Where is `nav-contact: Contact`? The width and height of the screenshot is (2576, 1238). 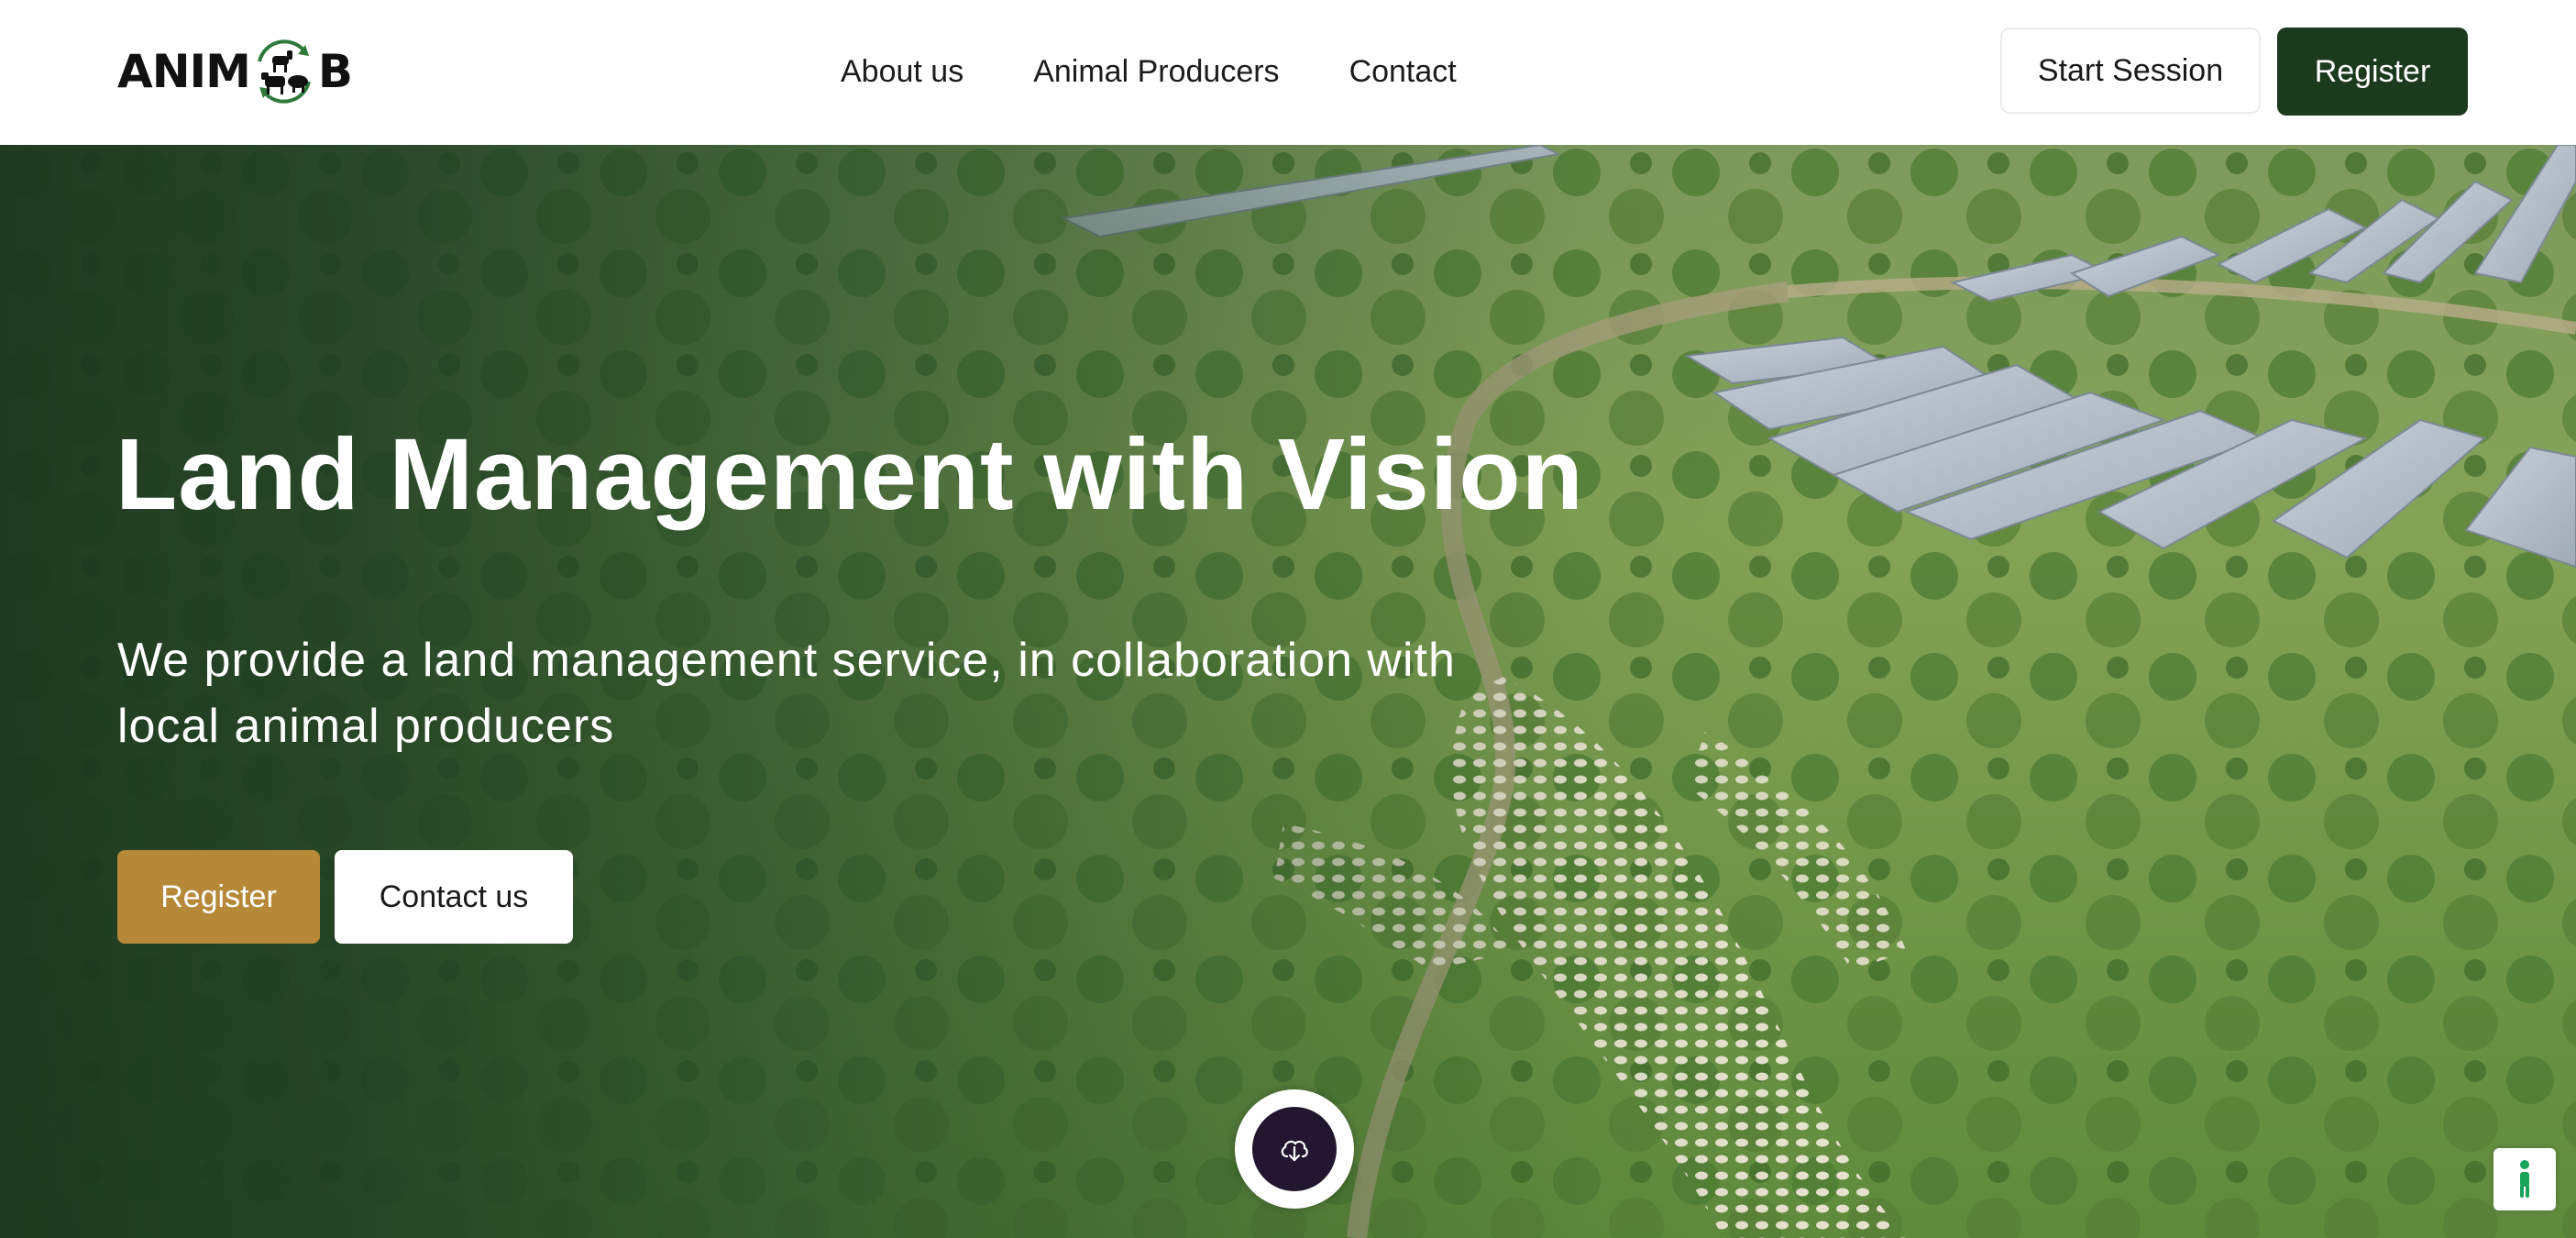 nav-contact: Contact is located at coordinates (1403, 72).